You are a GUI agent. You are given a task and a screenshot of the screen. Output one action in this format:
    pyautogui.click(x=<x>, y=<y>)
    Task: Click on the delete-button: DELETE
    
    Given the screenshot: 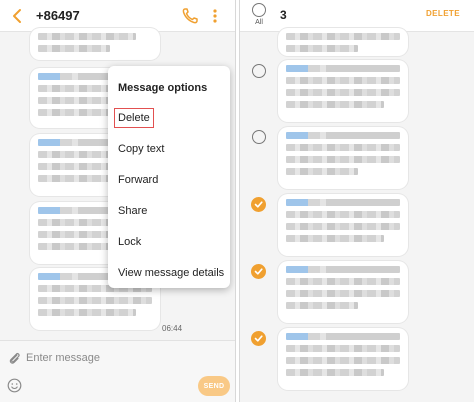 What is the action you would take?
    pyautogui.click(x=443, y=13)
    